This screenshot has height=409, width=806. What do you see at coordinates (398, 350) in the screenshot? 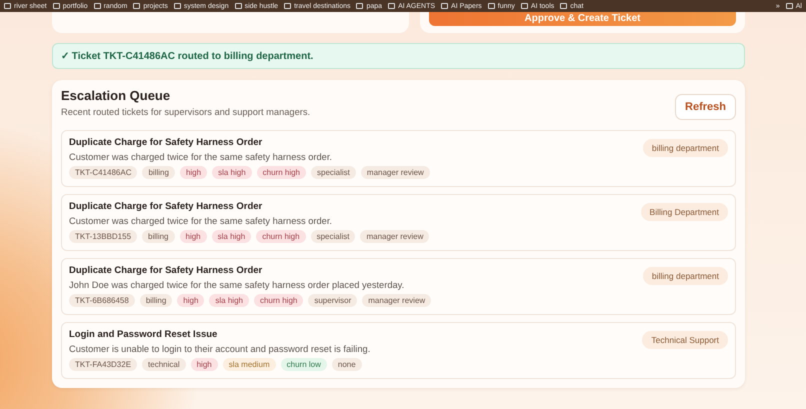
I see `ticket-card: Login and Password Reset Issue Customer is unable to login to their account and password reset is failing. TKT-FA43D32E technical high sla medium churn low none Technical Support` at bounding box center [398, 350].